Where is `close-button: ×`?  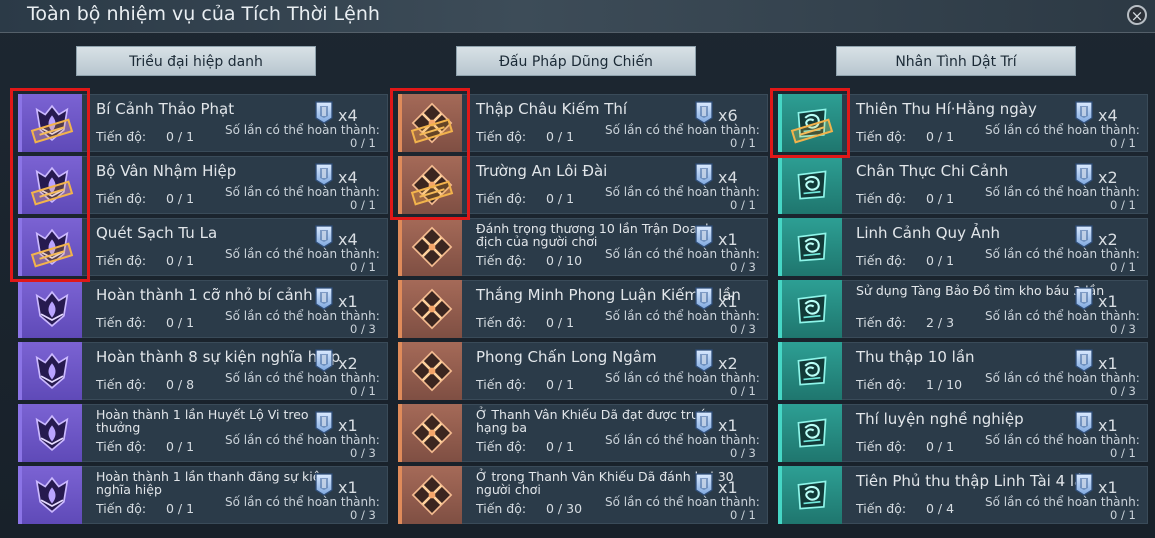 close-button: × is located at coordinates (1137, 15).